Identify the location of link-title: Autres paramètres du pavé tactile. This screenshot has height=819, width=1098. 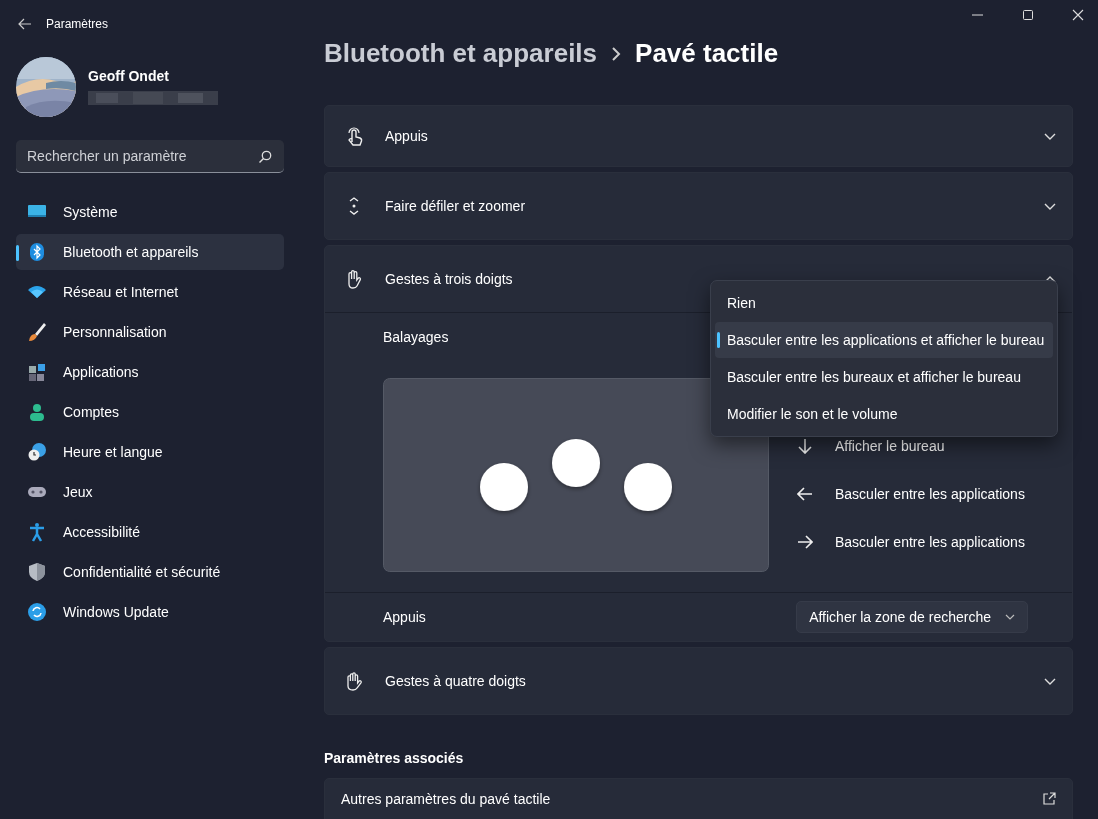
(446, 799).